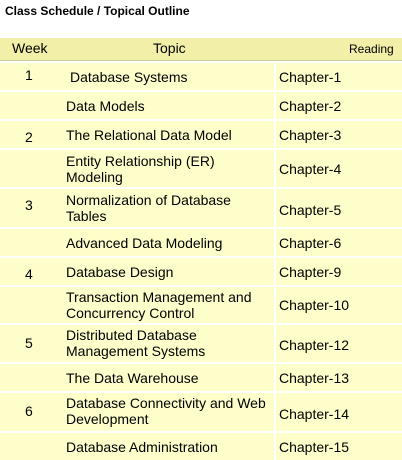 The image size is (402, 460). Describe the element at coordinates (129, 77) in the screenshot. I see `topic-cell: Database Systems` at that location.